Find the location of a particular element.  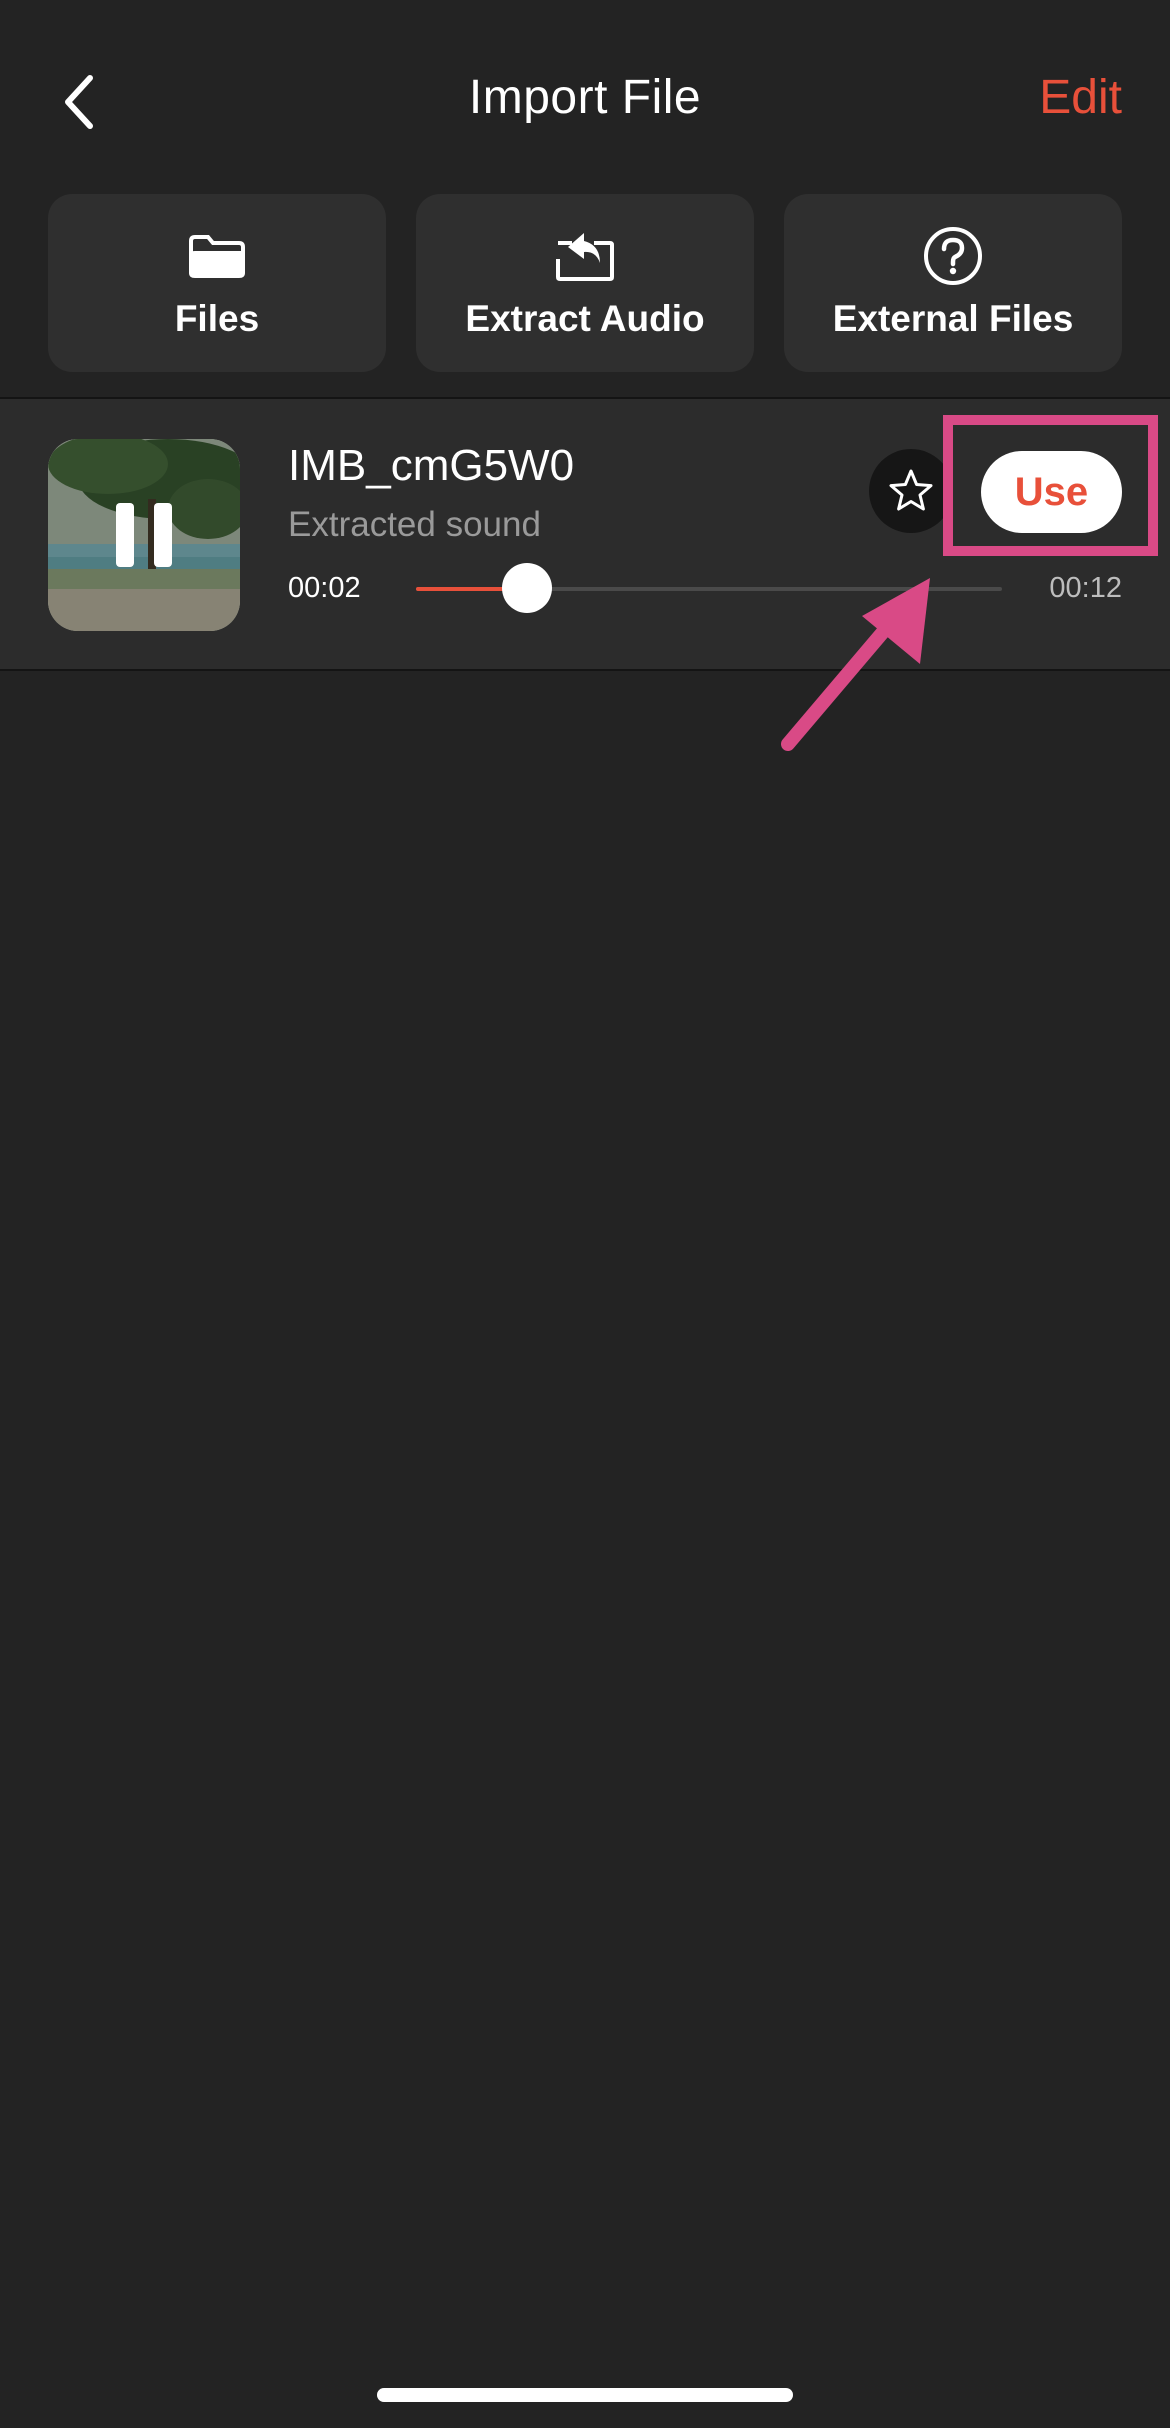

audio-thumbnail is located at coordinates (144, 535).